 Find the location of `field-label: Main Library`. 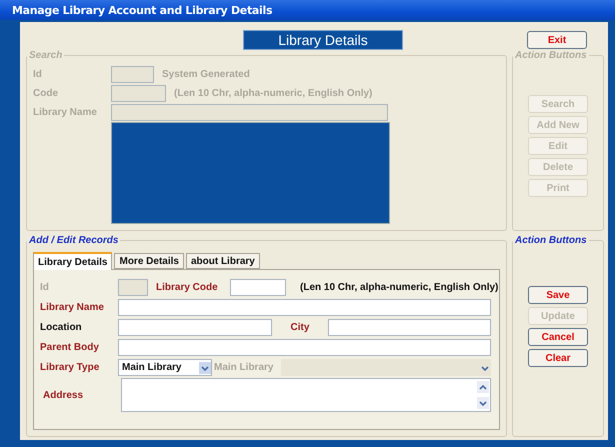

field-label: Main Library is located at coordinates (244, 367).